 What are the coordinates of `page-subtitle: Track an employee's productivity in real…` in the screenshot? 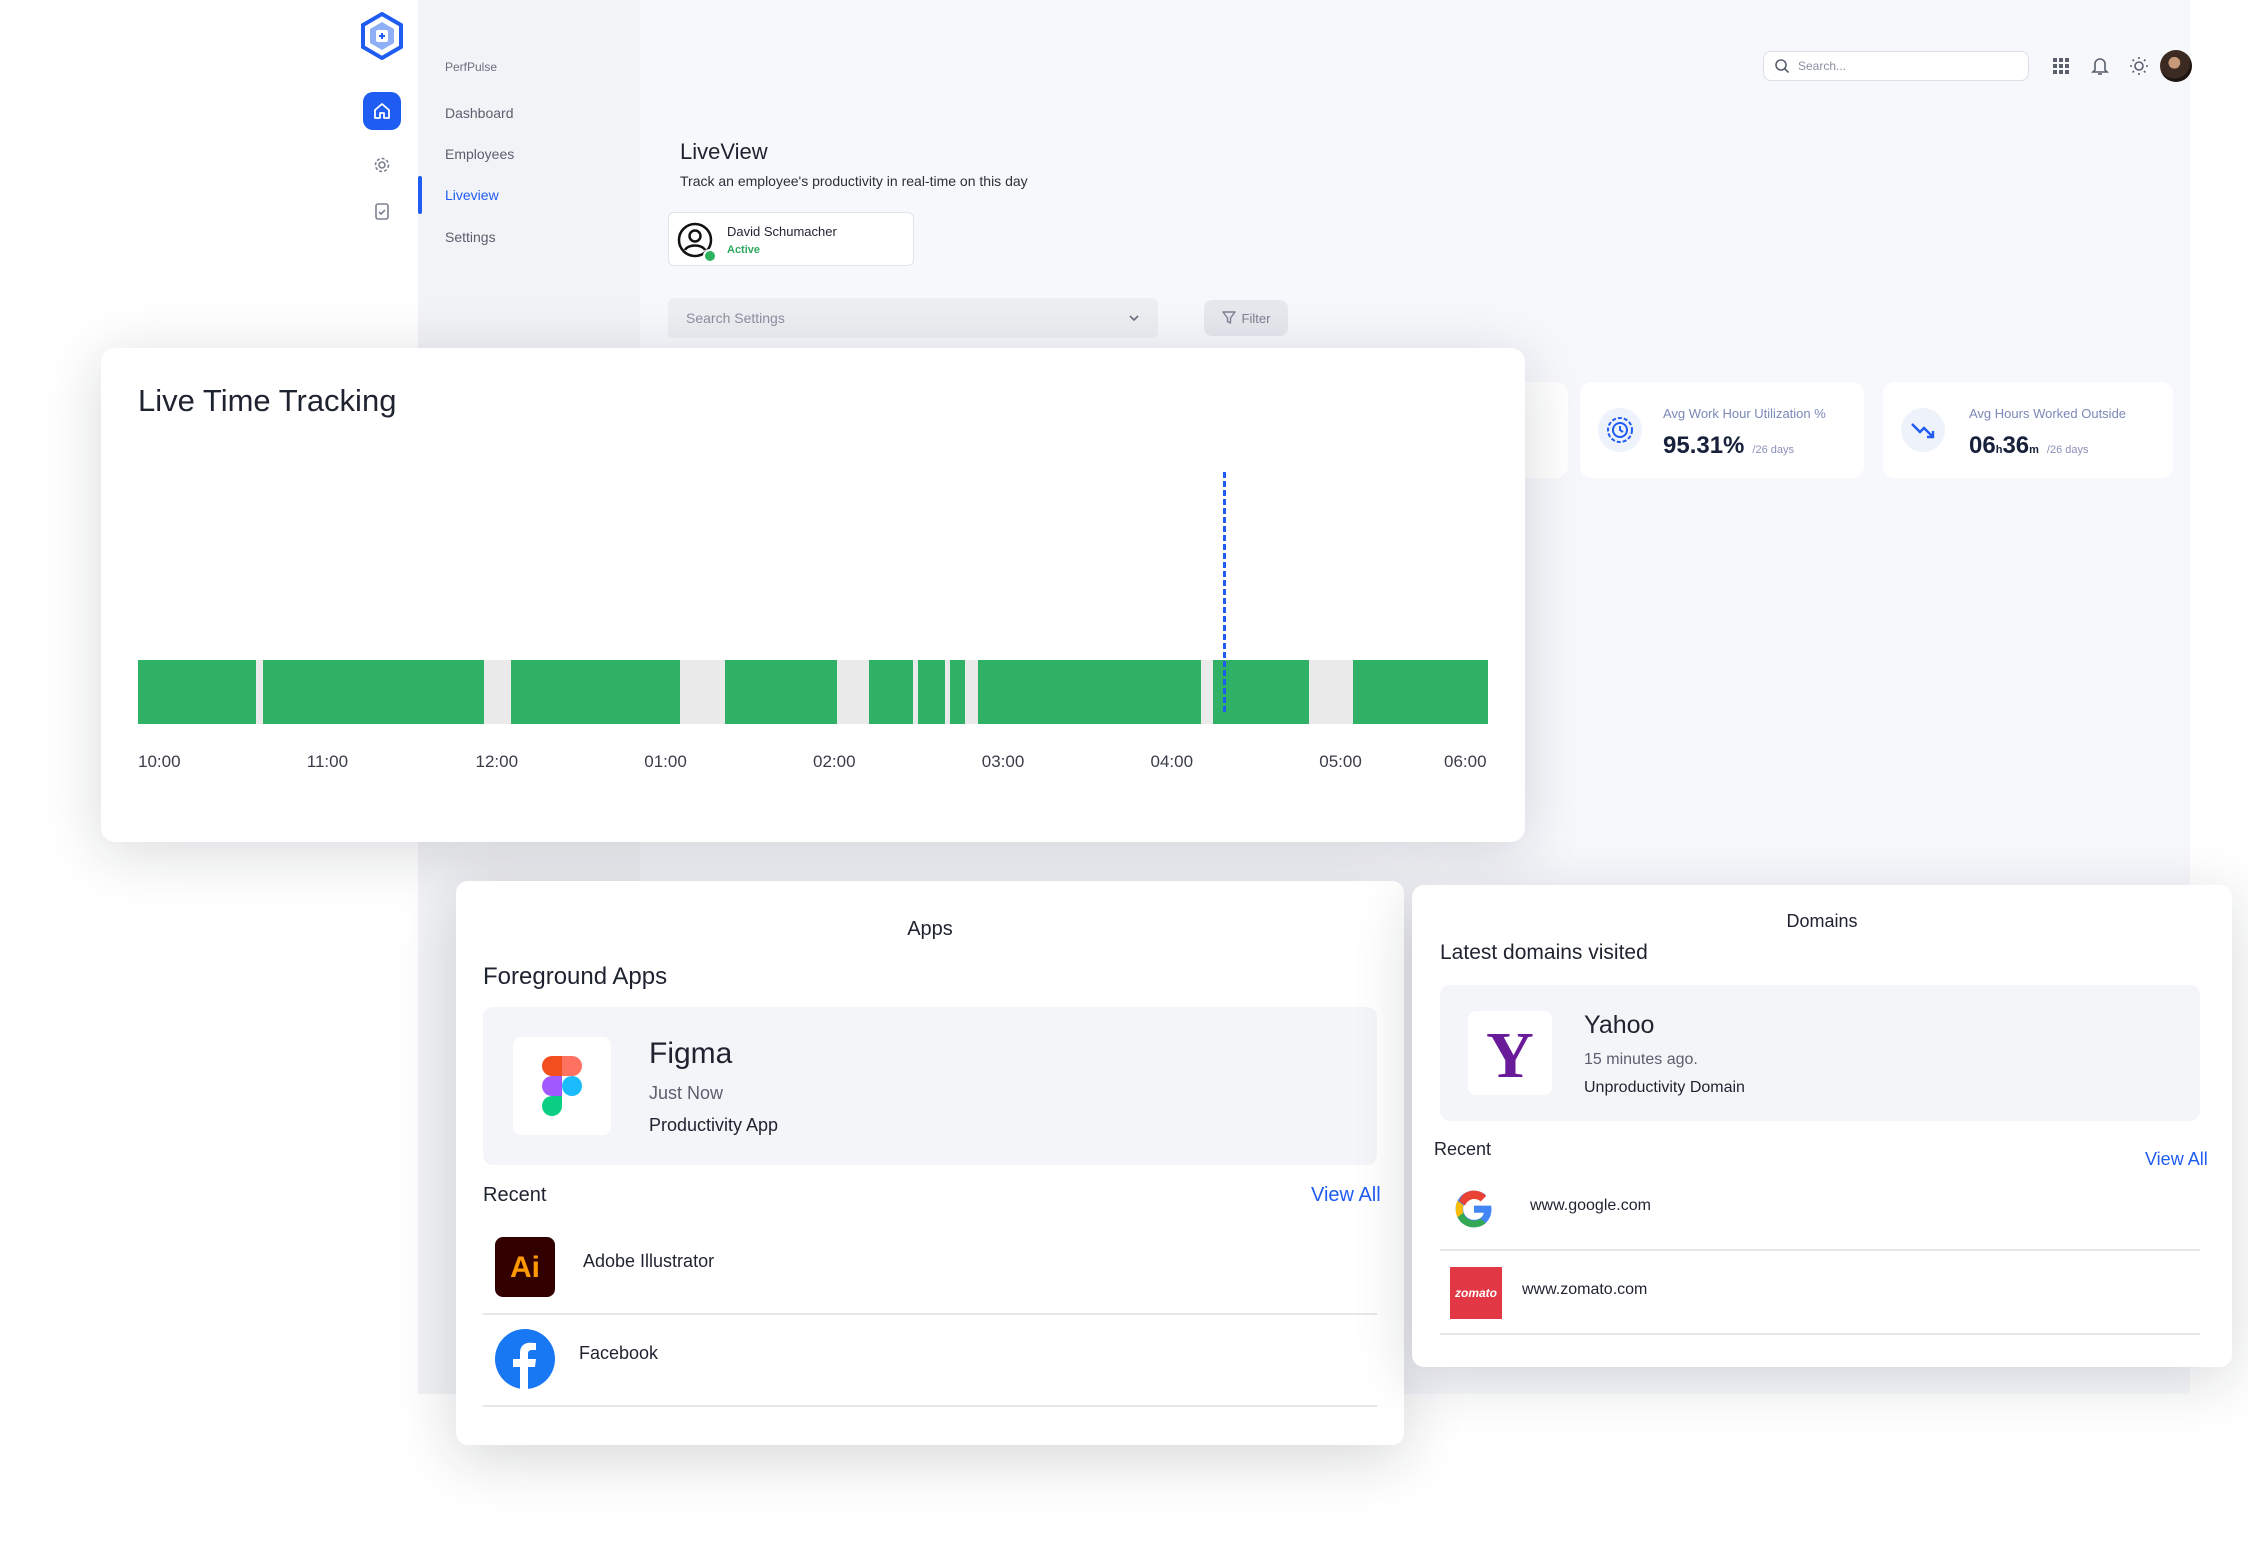 It's located at (854, 181).